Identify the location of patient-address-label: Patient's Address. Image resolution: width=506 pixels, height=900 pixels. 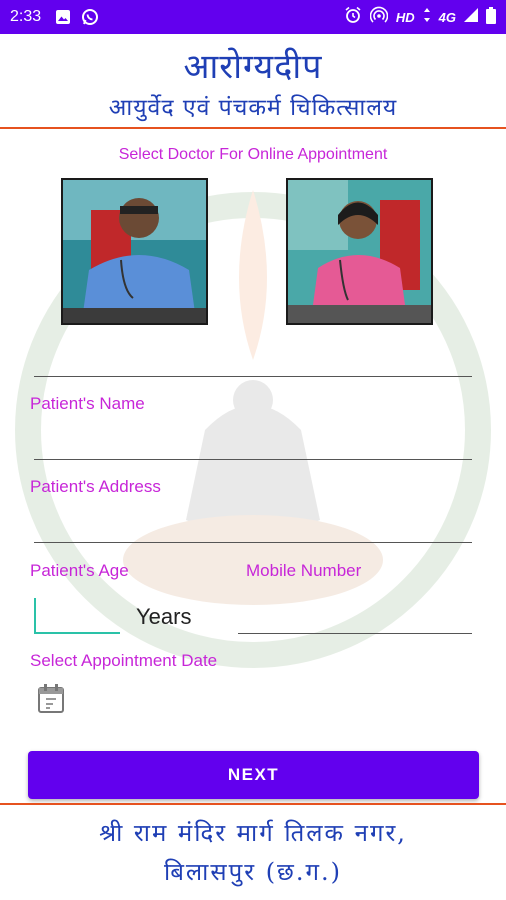
(95, 486).